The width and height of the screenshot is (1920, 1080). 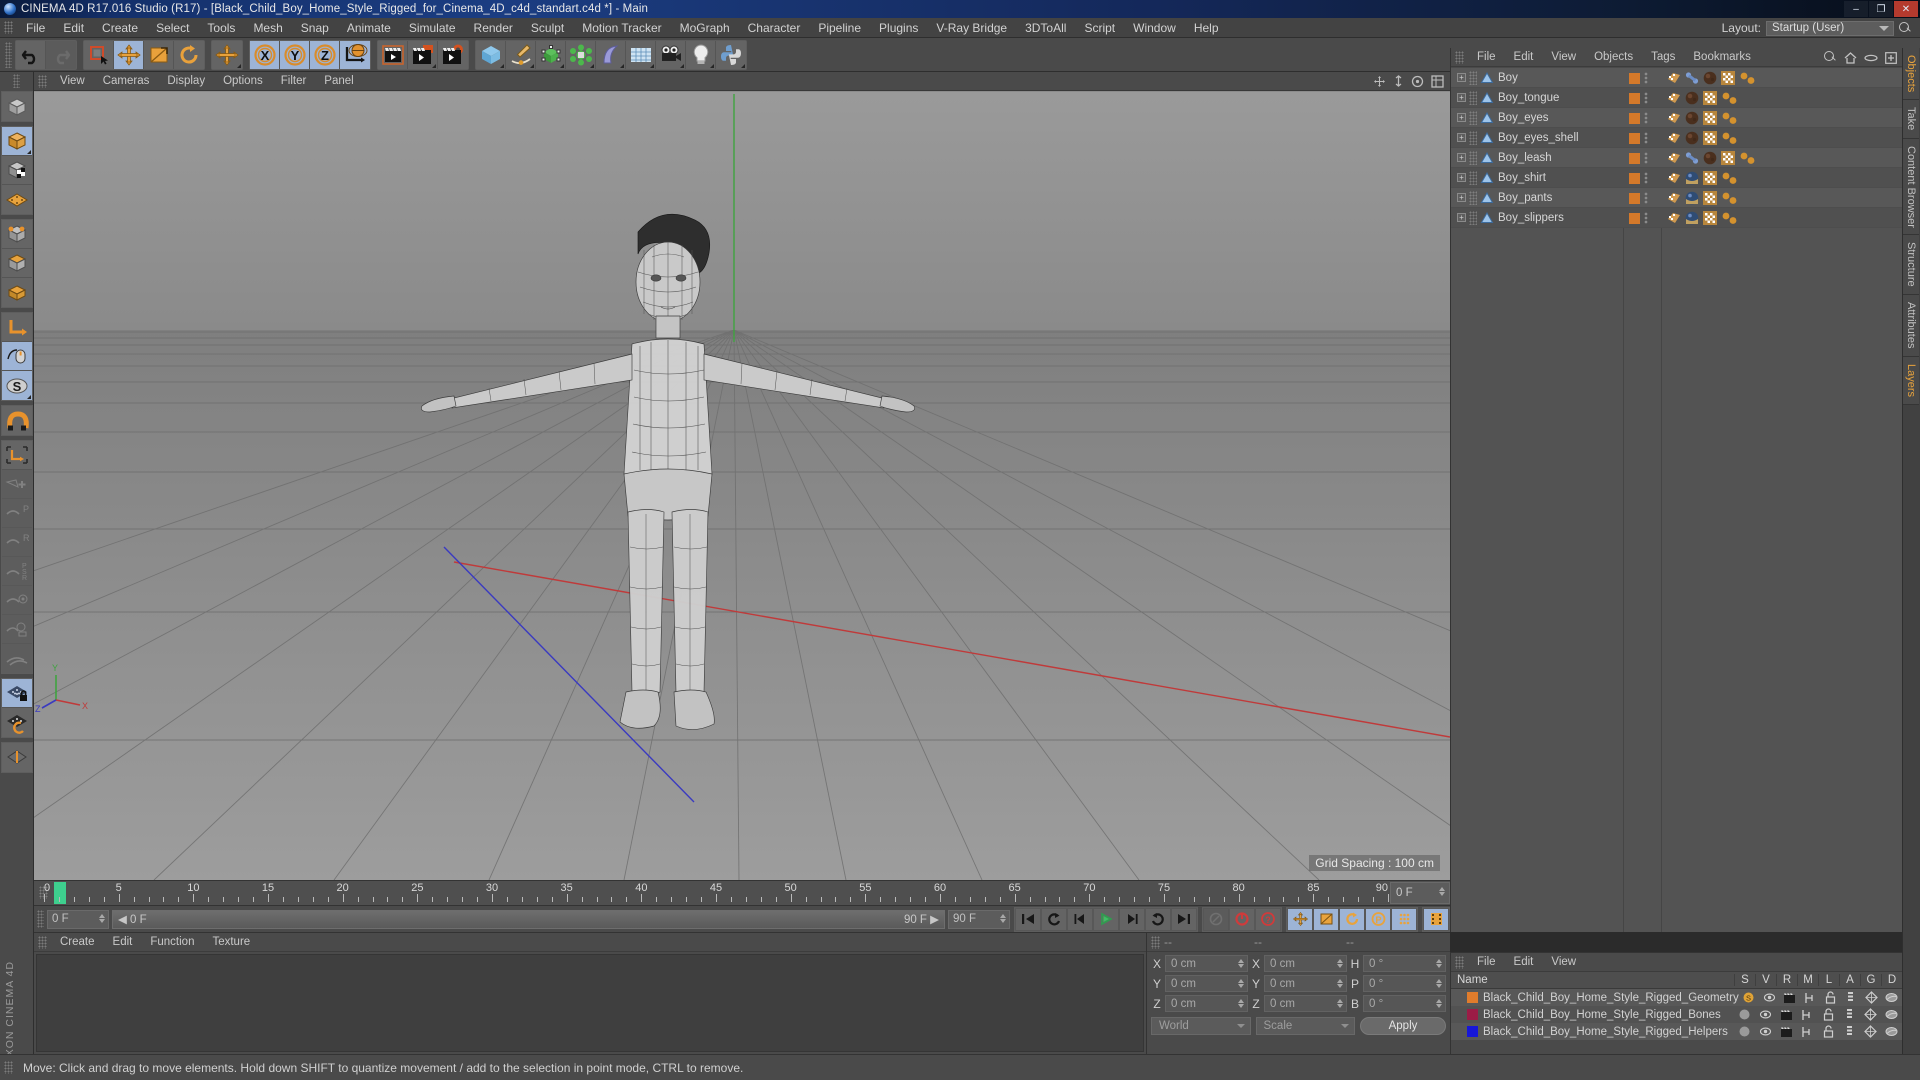 What do you see at coordinates (1871, 58) in the screenshot?
I see `ellipse-icon` at bounding box center [1871, 58].